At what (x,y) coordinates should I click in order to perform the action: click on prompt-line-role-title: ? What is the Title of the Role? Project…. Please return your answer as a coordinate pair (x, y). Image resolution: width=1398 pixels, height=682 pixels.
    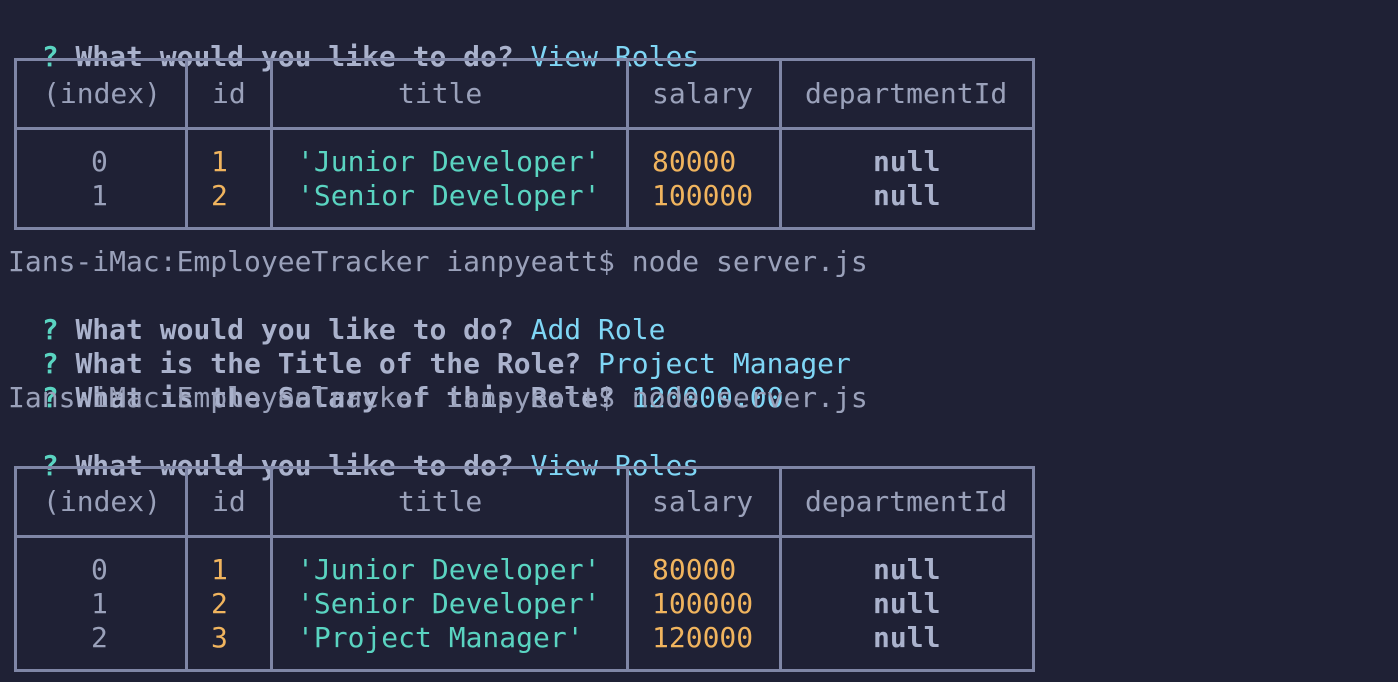
    Looking at the image, I should click on (429, 346).